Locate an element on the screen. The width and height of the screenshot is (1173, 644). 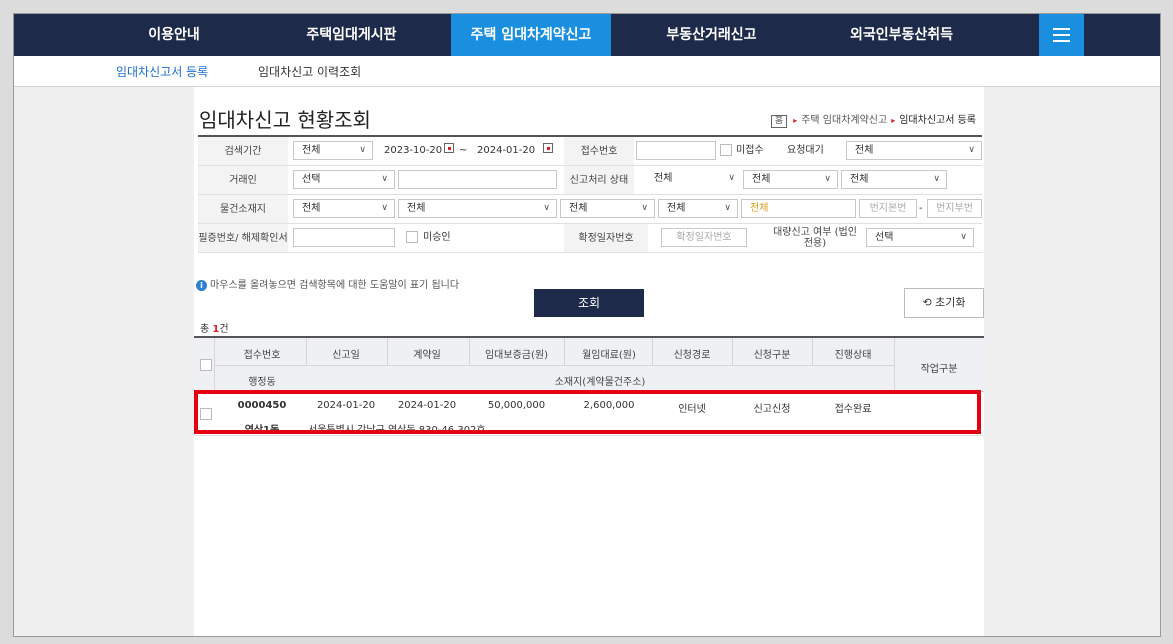
bonbun-input: 번지본번 is located at coordinates (888, 208).